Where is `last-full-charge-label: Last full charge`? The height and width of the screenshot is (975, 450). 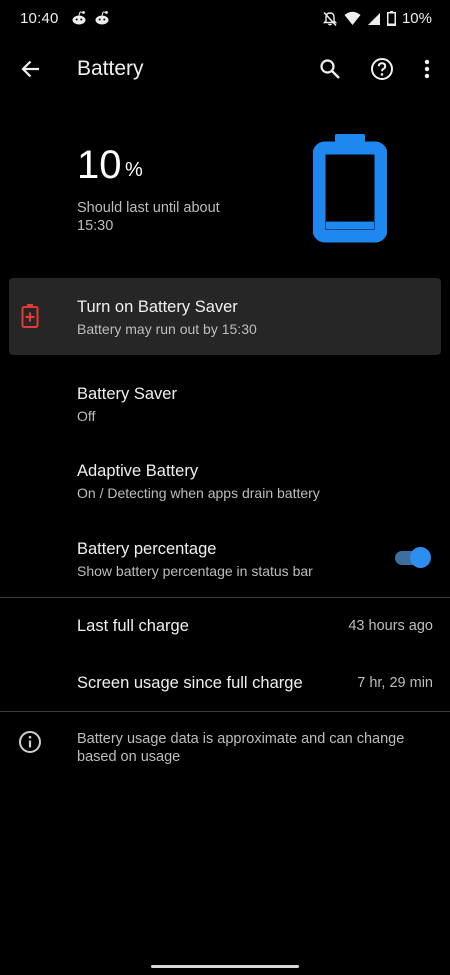 last-full-charge-label: Last full charge is located at coordinates (133, 626).